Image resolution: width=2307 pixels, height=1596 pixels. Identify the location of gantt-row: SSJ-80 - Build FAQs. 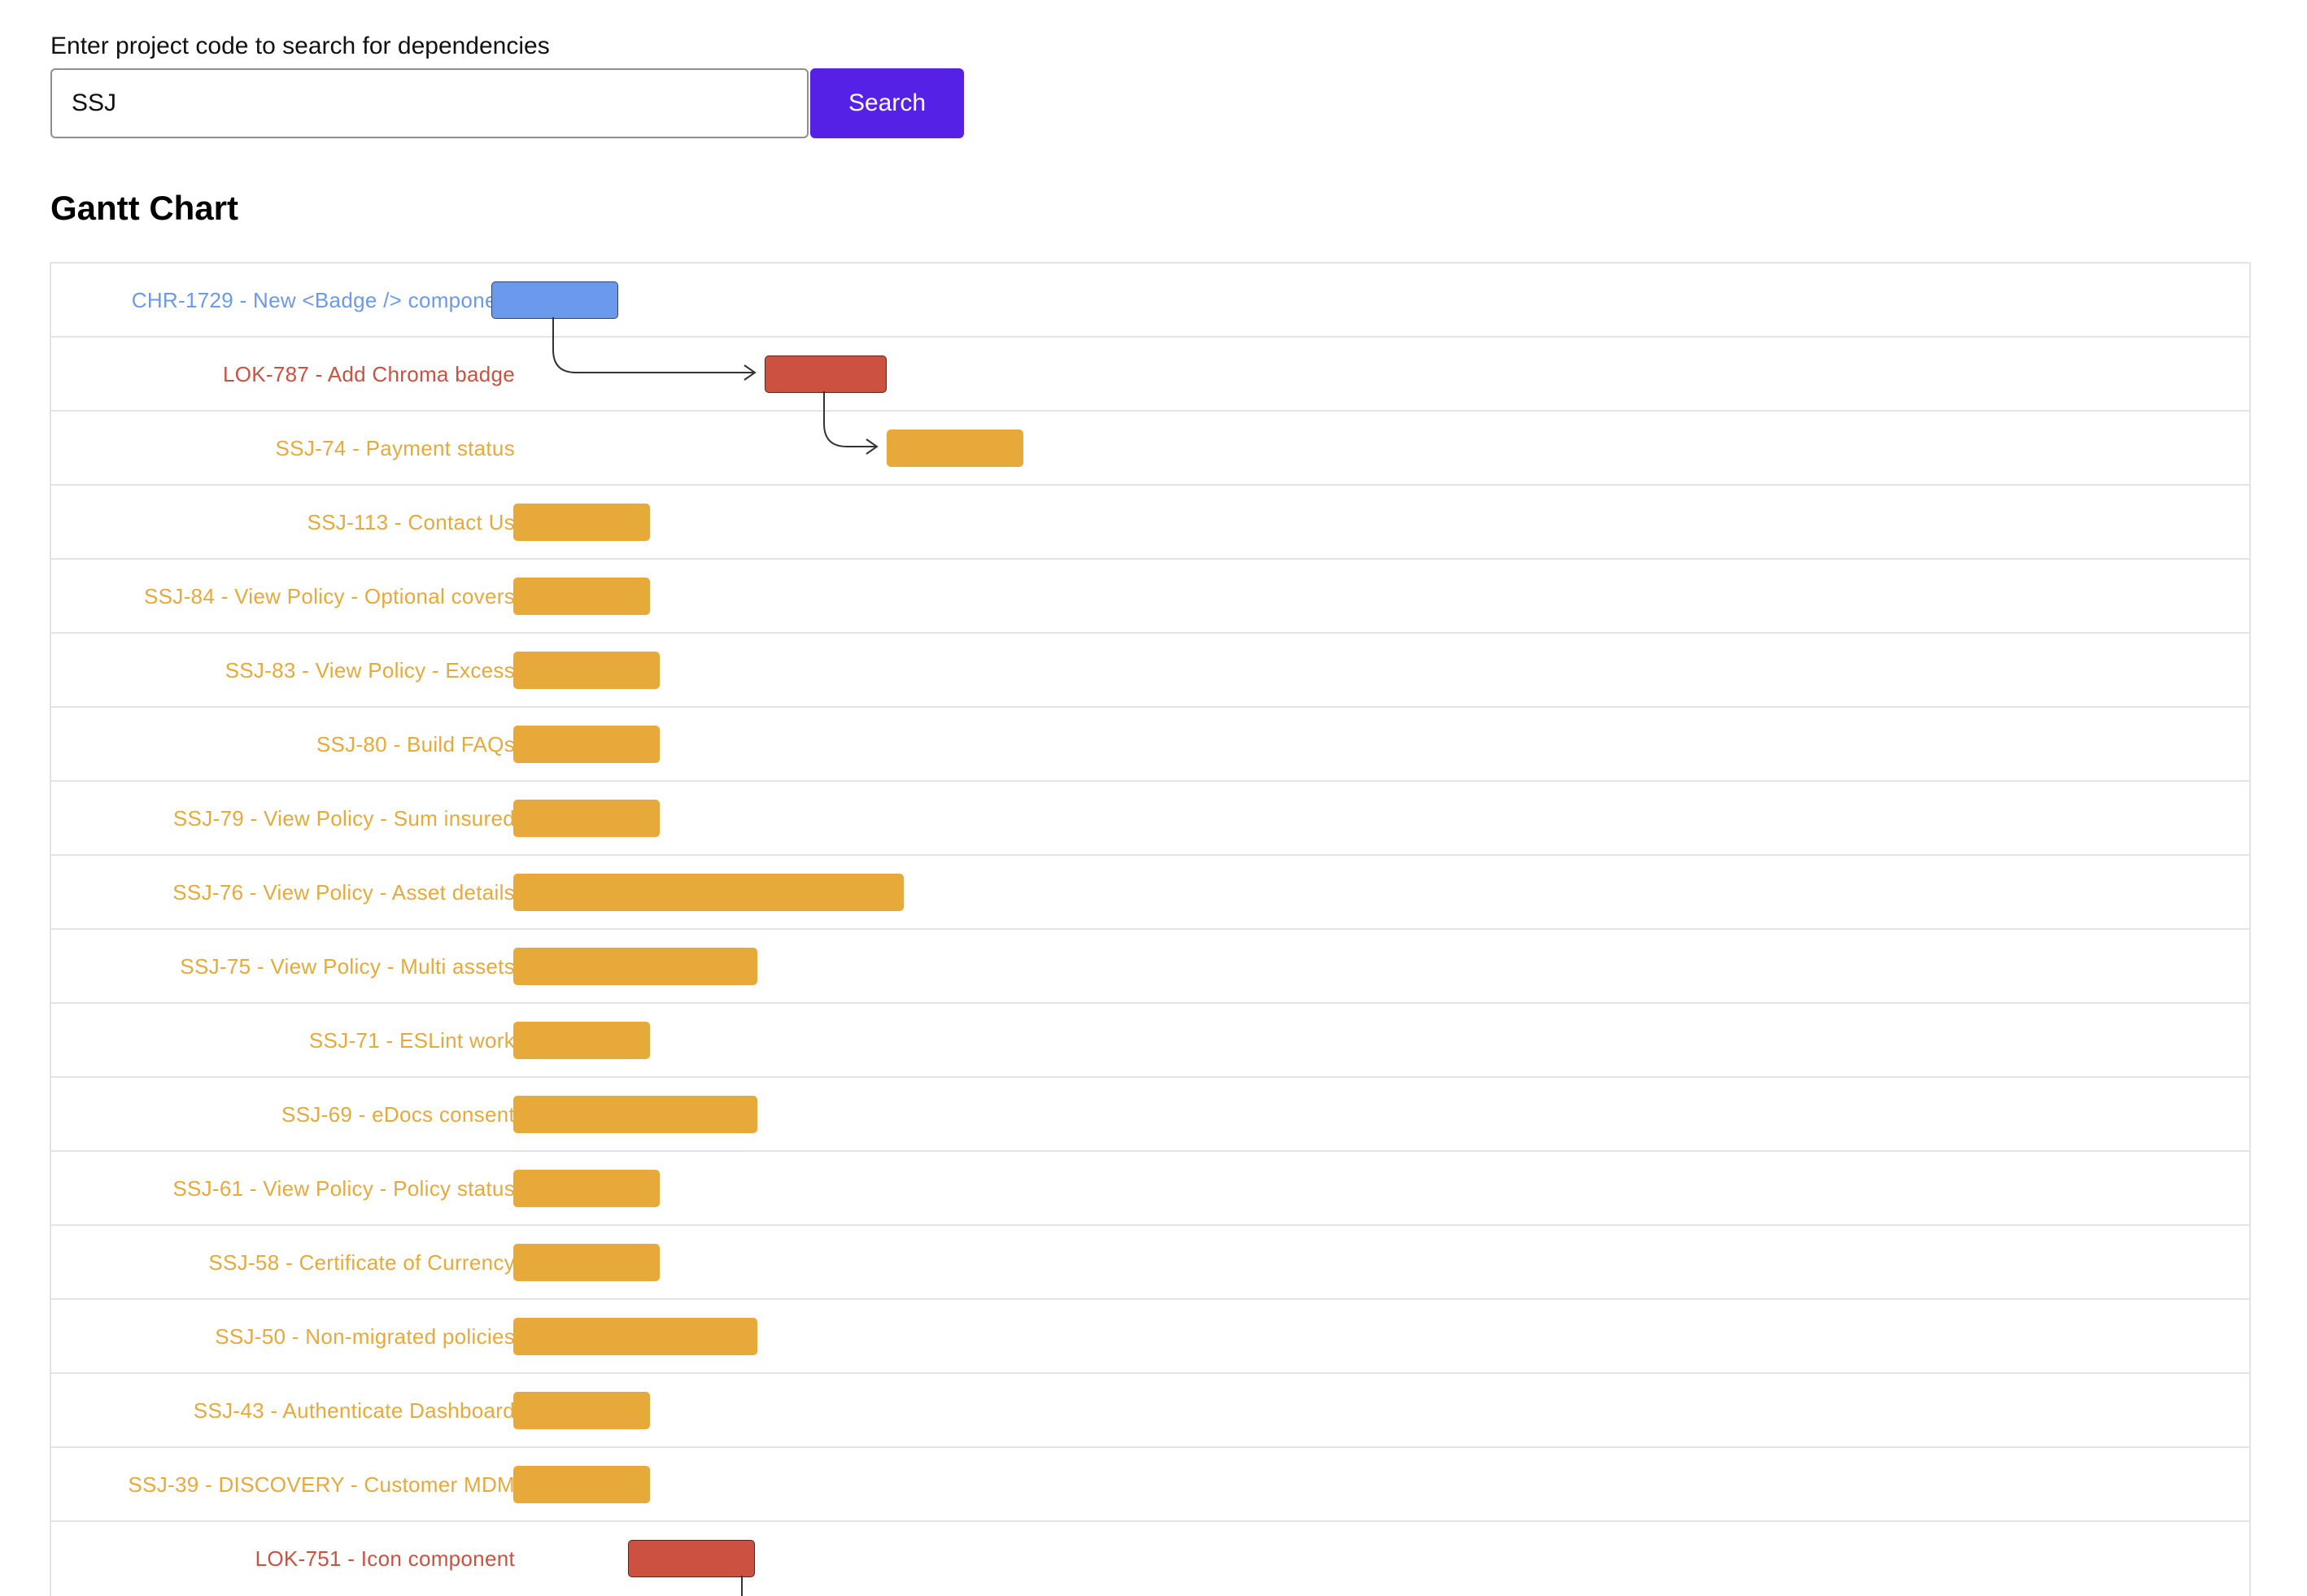
(1150, 744).